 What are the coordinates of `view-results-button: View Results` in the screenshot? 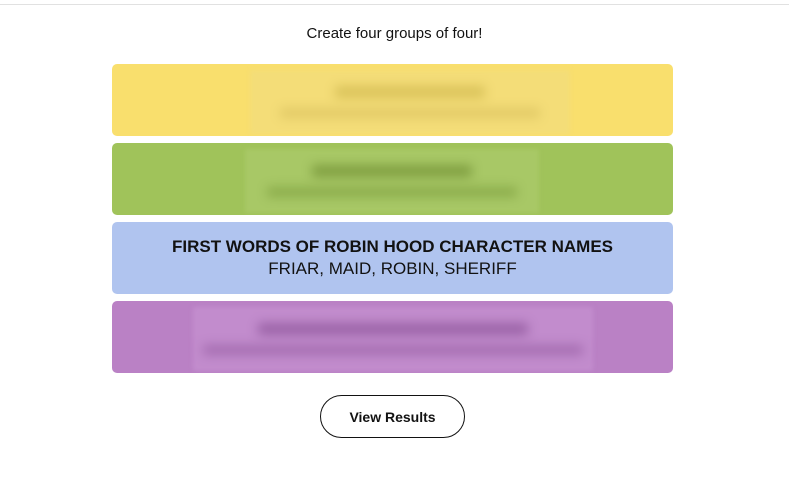 It's located at (392, 416).